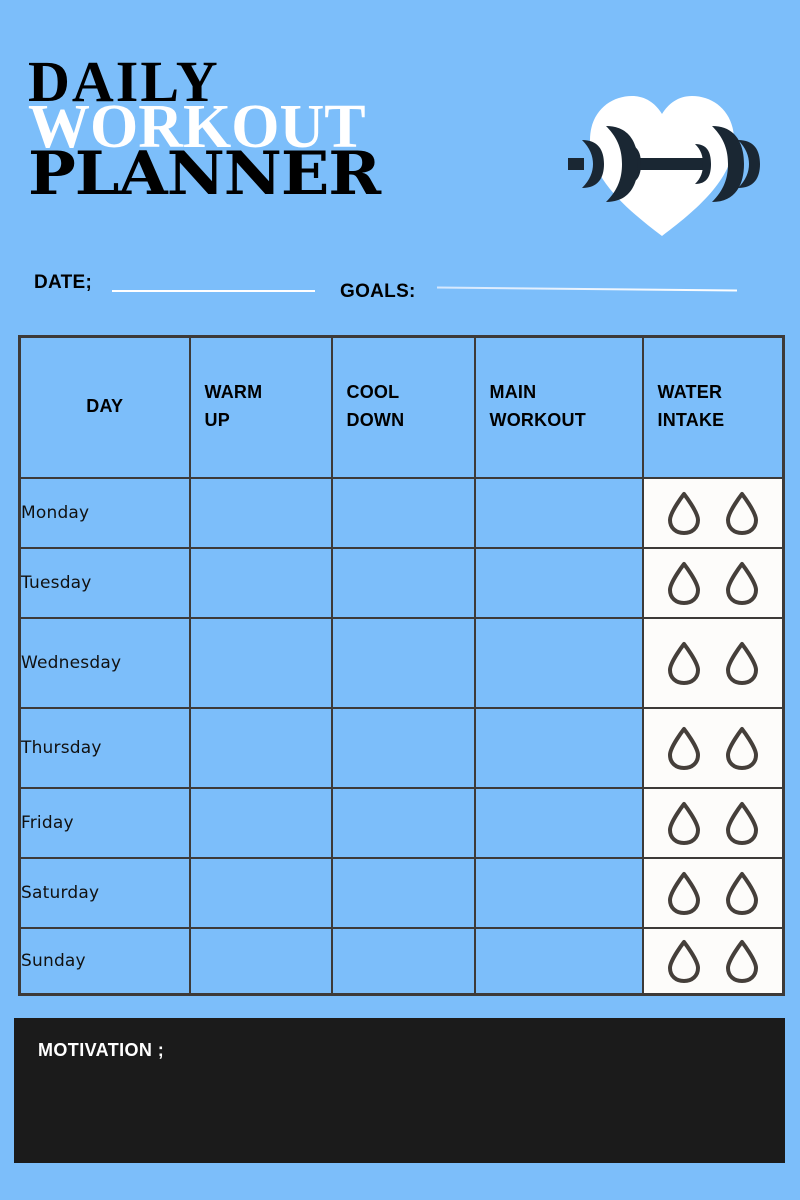 The image size is (800, 1200). Describe the element at coordinates (104, 822) in the screenshot. I see `day-cell: Friday` at that location.